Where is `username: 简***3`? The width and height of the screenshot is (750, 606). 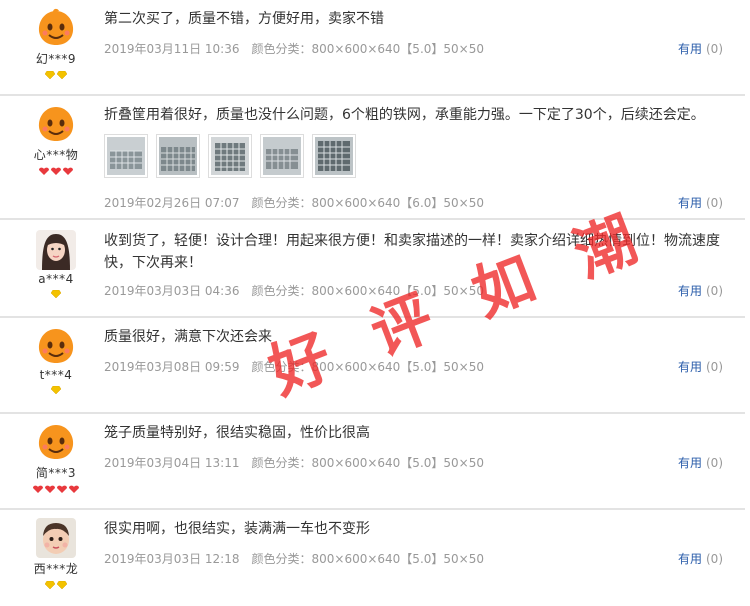
username: 简***3 is located at coordinates (56, 472).